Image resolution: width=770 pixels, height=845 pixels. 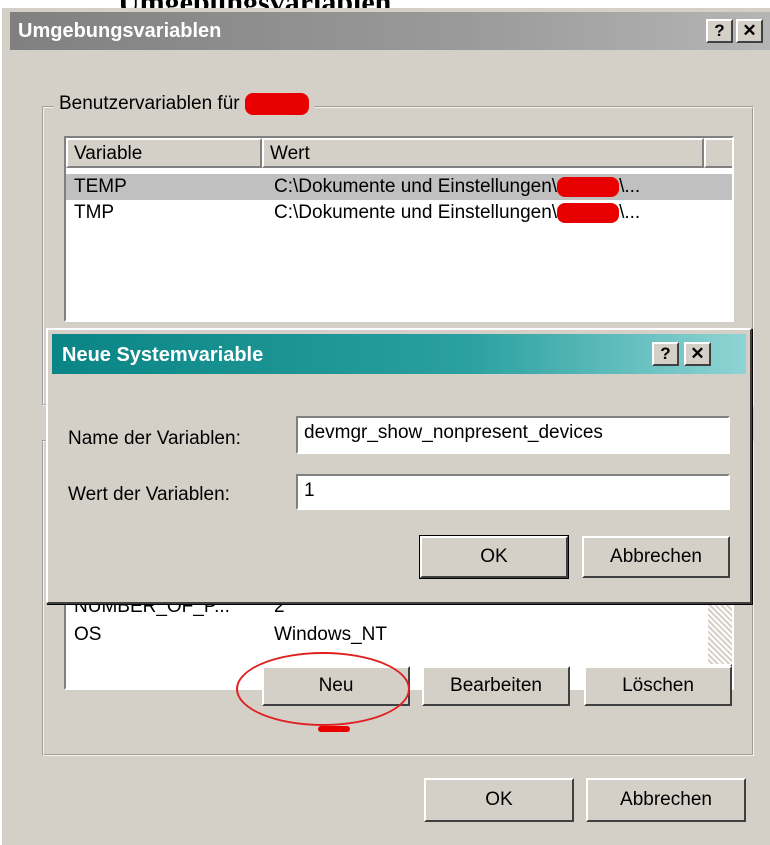 What do you see at coordinates (513, 435) in the screenshot?
I see `variable-name-input: devmgr_show_nonpresent_devices` at bounding box center [513, 435].